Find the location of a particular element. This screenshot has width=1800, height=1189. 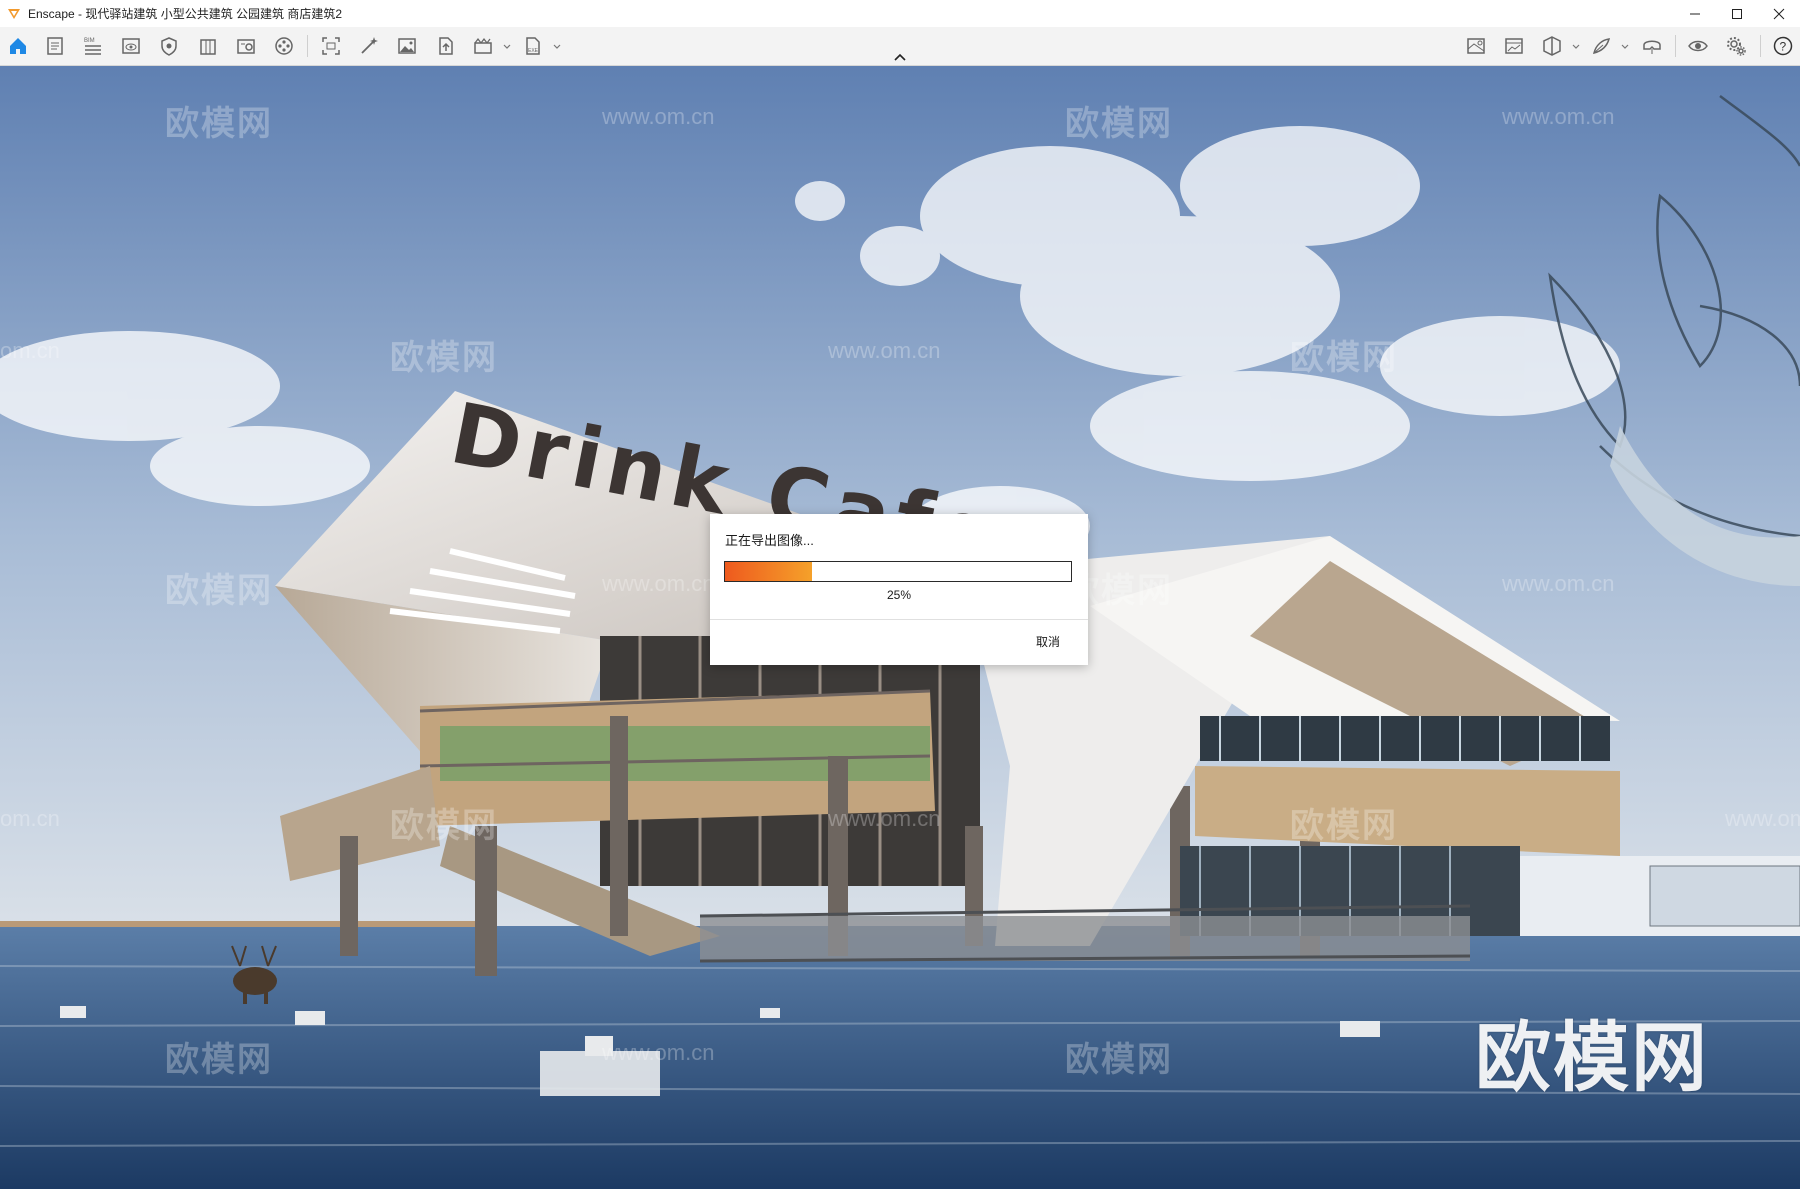

magic-wand-icon is located at coordinates (369, 45).